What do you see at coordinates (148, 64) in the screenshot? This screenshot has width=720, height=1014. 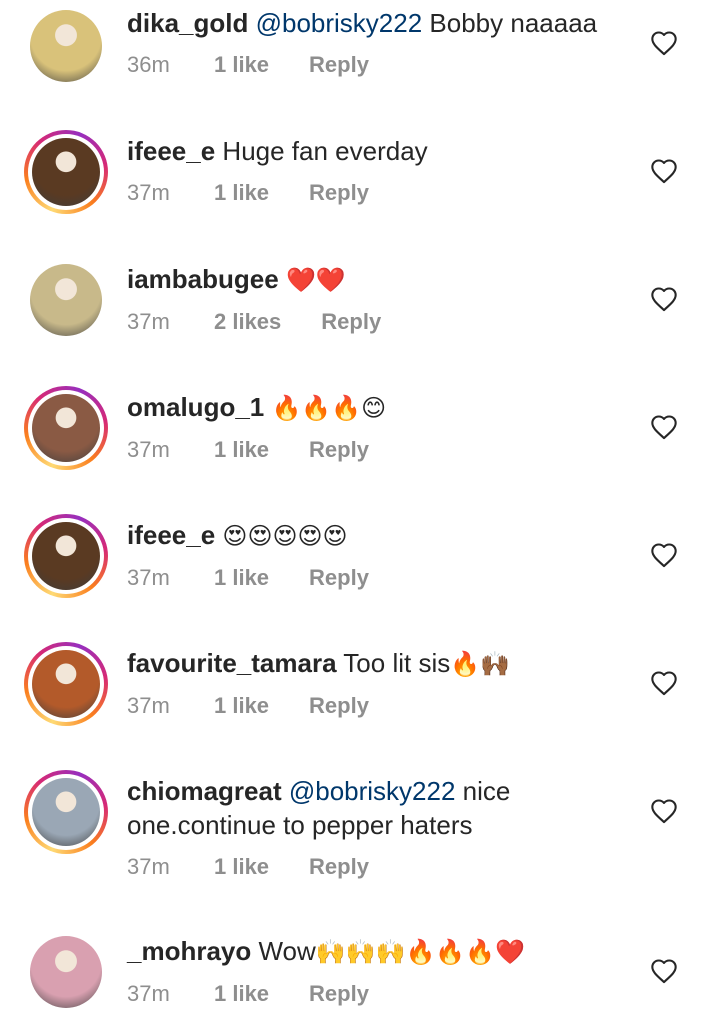 I see `comment-timestamp: 36m` at bounding box center [148, 64].